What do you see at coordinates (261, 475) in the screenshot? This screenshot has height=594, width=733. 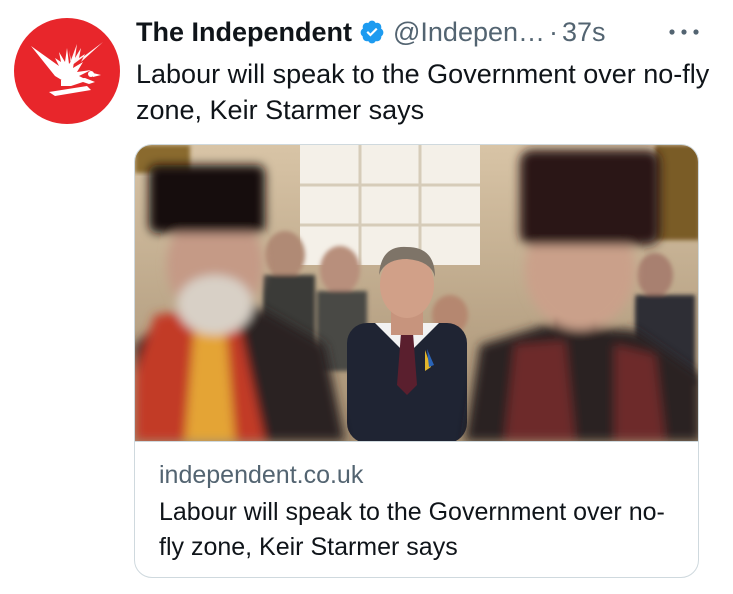 I see `card-domain: independent.co.uk` at bounding box center [261, 475].